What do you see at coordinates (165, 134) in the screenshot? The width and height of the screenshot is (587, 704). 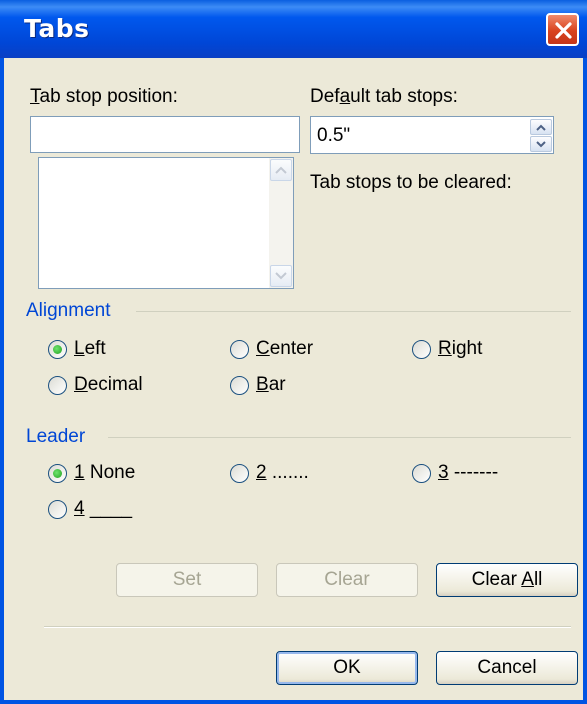 I see `tab-stop-position-input` at bounding box center [165, 134].